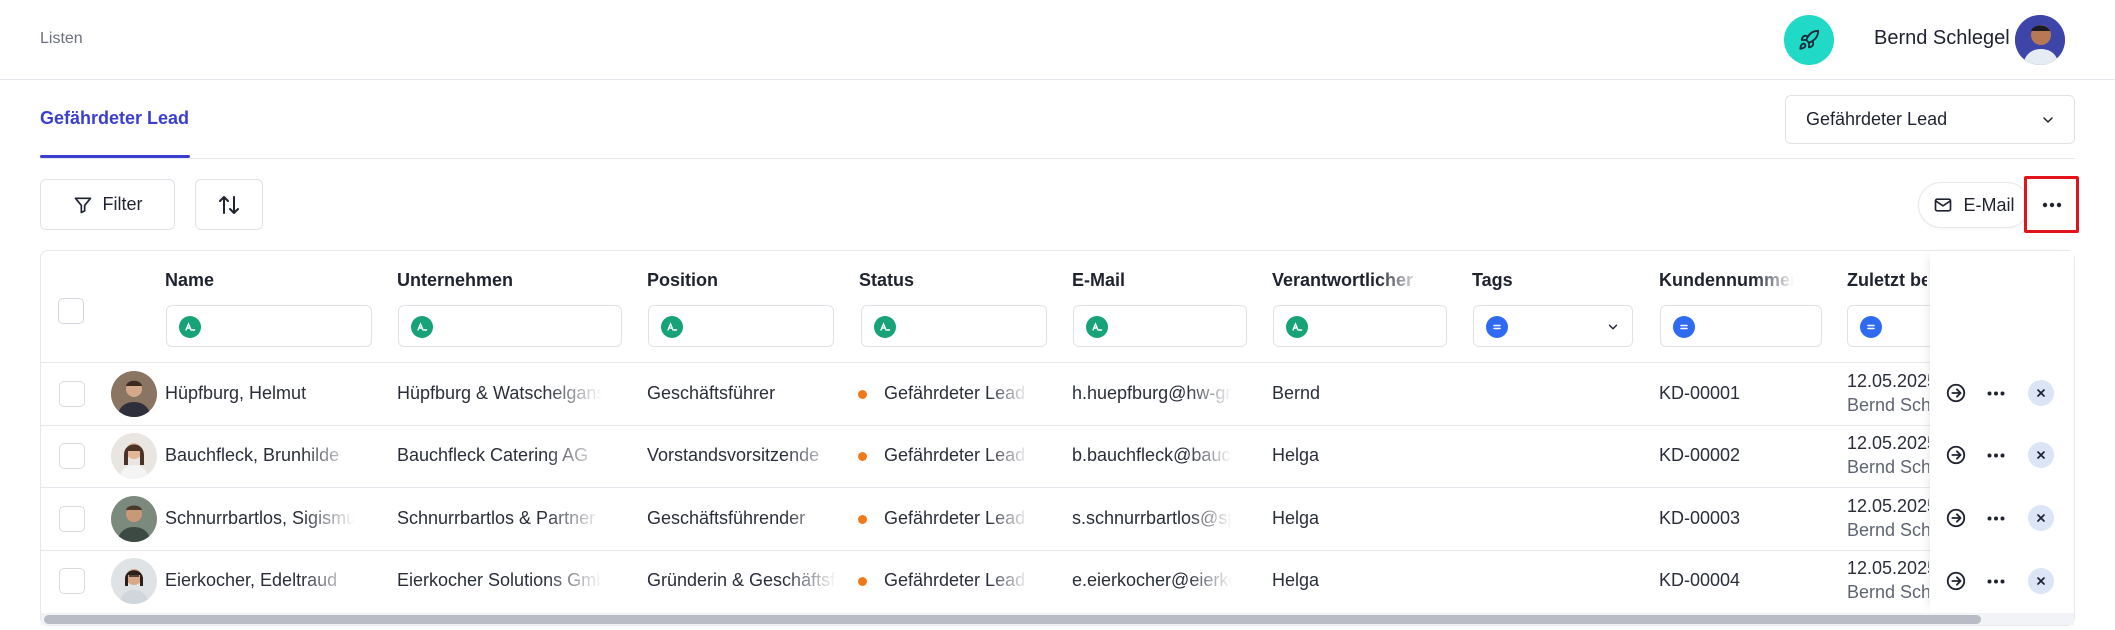  What do you see at coordinates (1877, 119) in the screenshot?
I see `view-select-value: Gefährdeter Lead` at bounding box center [1877, 119].